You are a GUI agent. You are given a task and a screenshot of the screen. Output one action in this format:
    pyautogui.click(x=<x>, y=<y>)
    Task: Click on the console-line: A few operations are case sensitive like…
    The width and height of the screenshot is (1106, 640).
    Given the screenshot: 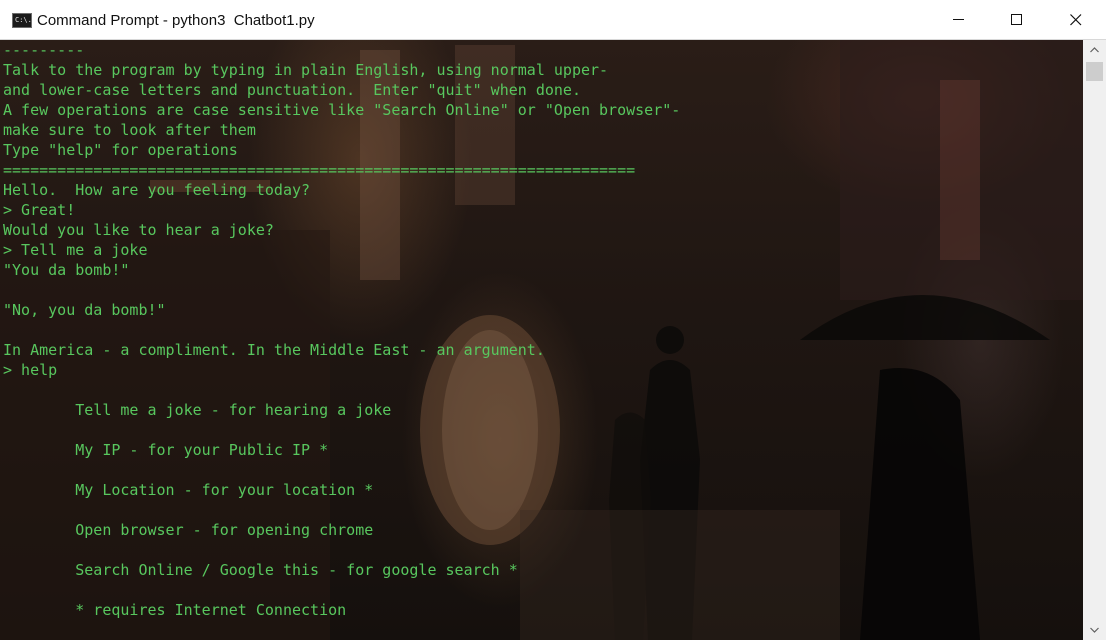 What is the action you would take?
    pyautogui.click(x=342, y=110)
    